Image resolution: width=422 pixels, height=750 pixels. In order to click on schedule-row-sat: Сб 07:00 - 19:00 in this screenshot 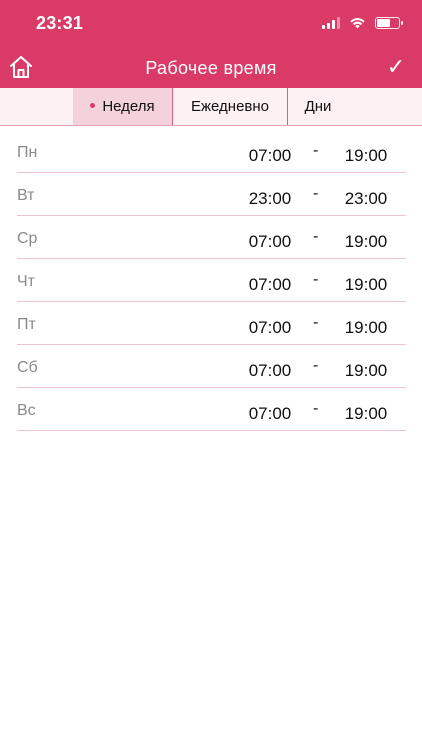, I will do `click(211, 366)`.